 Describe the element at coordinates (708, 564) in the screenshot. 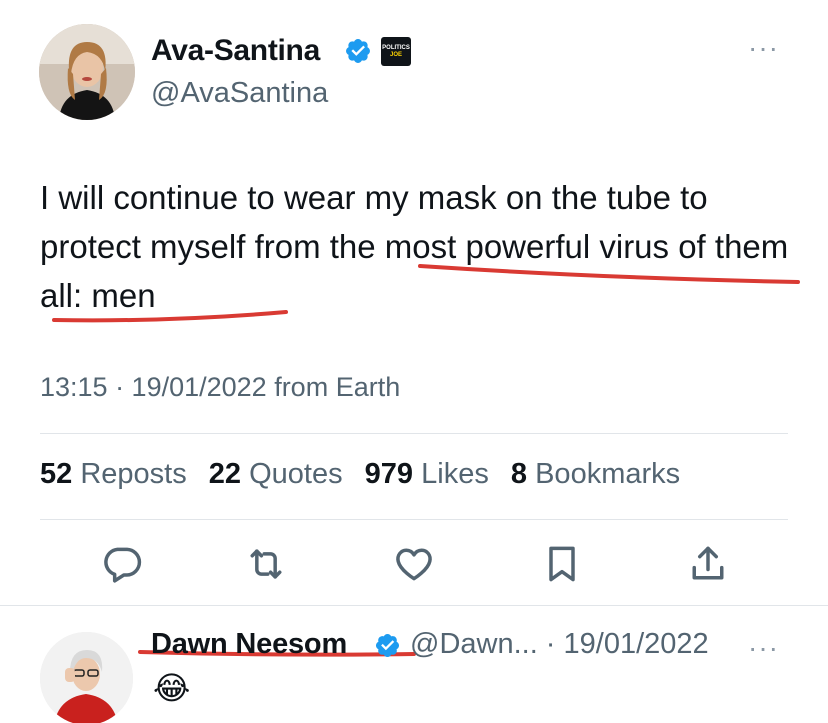

I see `share-icon` at that location.